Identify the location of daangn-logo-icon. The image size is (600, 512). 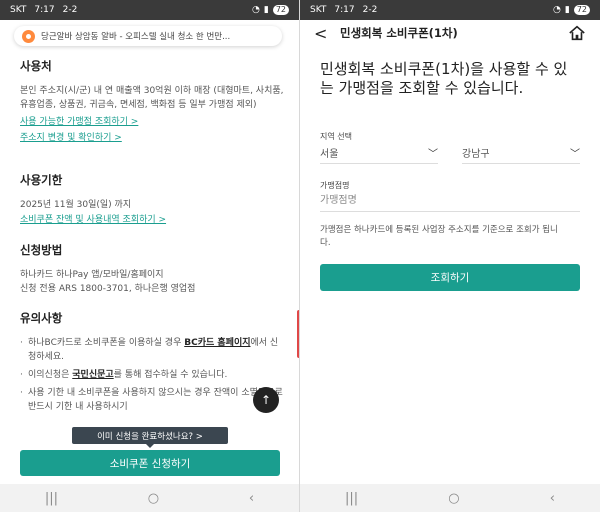
(28, 36).